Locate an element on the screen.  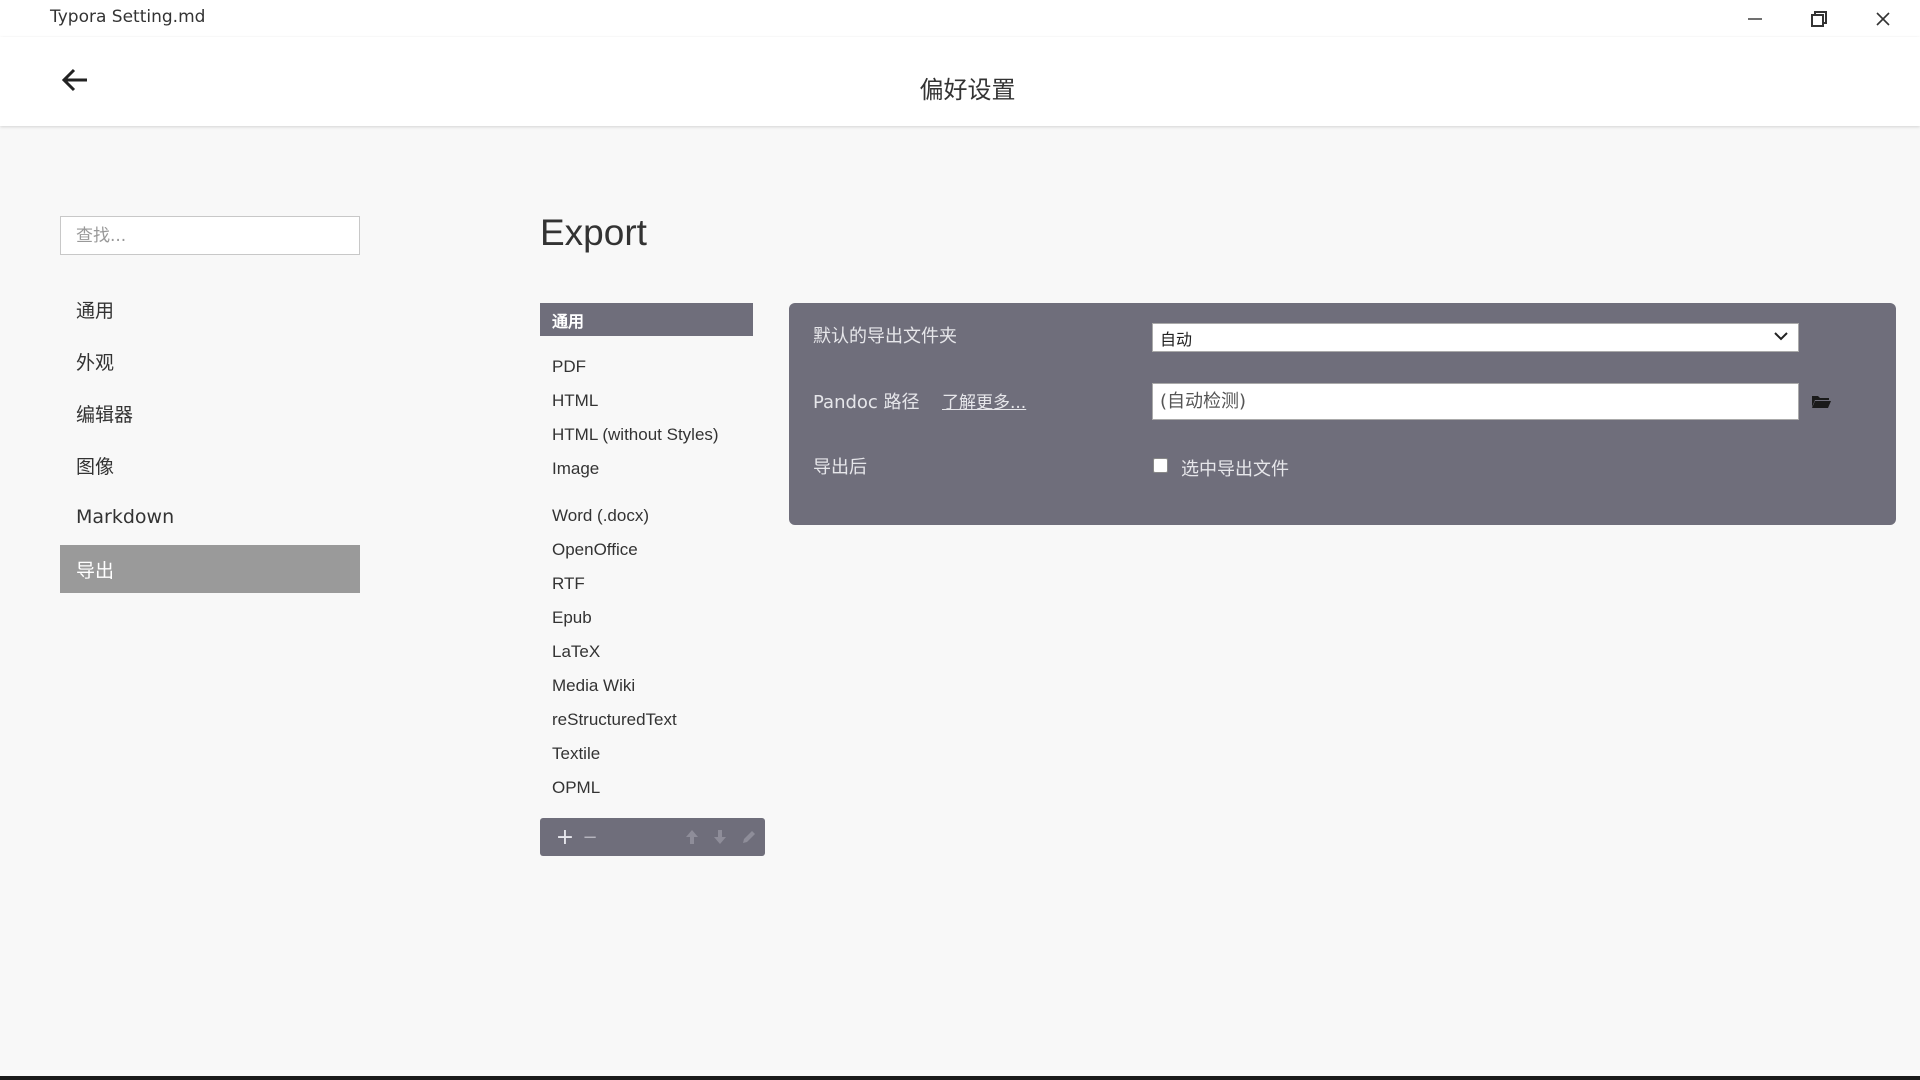
restore-button is located at coordinates (1819, 18).